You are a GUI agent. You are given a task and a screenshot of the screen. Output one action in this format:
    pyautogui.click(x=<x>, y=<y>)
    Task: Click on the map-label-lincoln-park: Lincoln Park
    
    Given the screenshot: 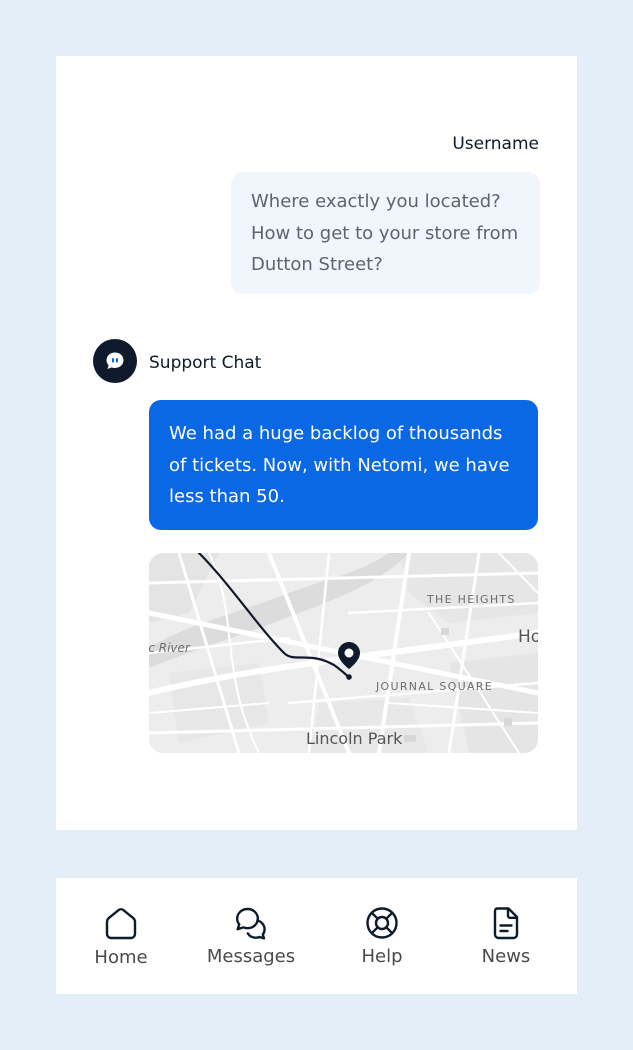 What is the action you would take?
    pyautogui.click(x=354, y=738)
    